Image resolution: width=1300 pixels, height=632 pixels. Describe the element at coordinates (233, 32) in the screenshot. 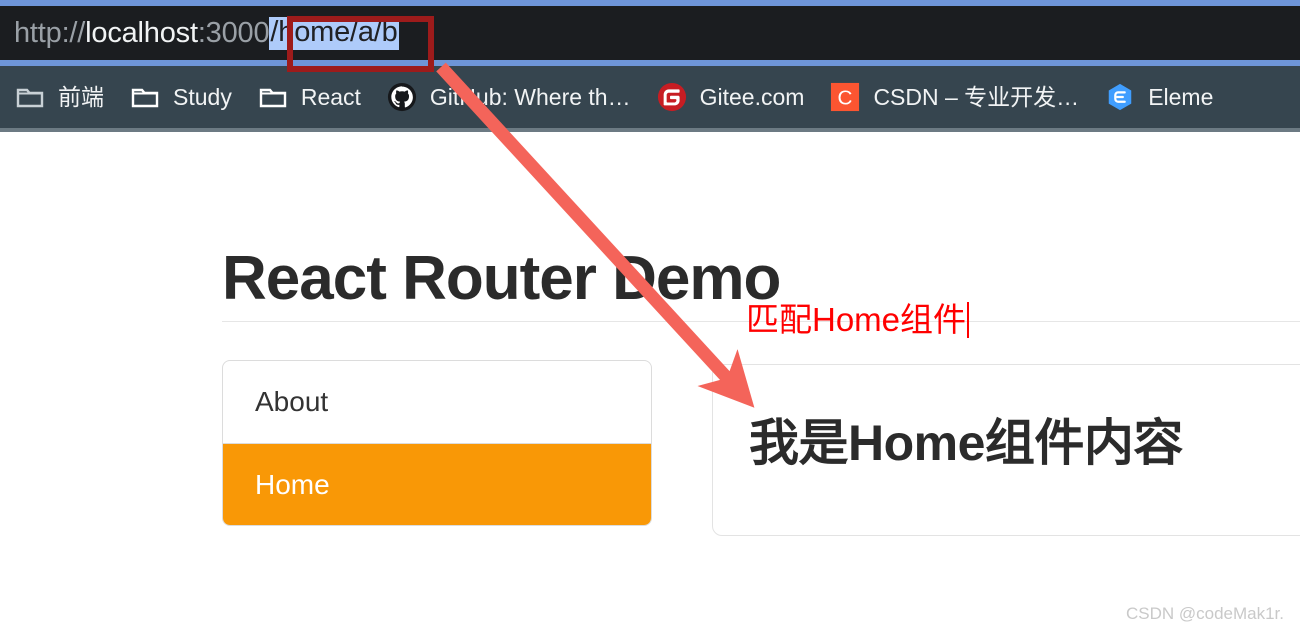

I see `url-port: :3000` at that location.